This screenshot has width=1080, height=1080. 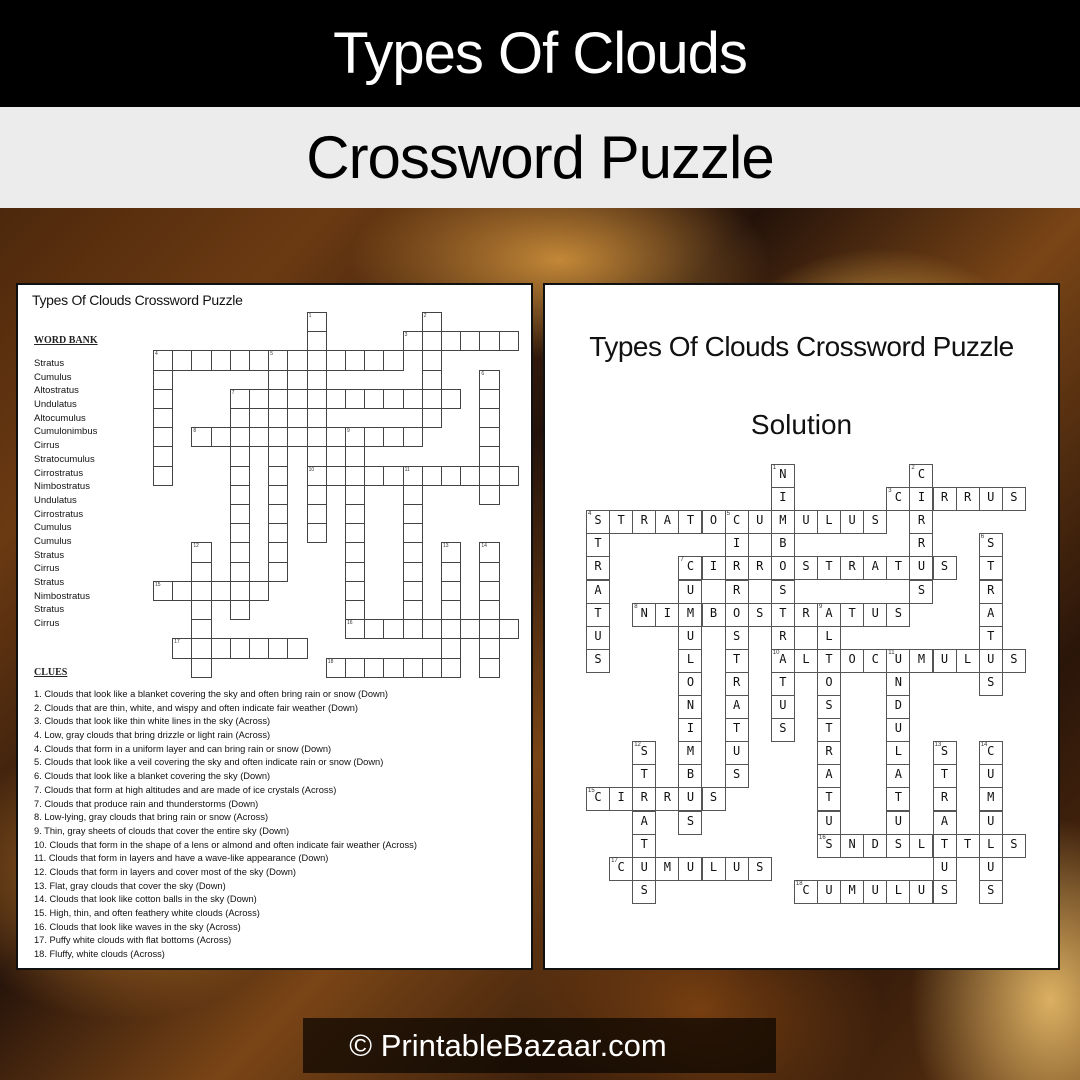 I want to click on crossword-cell: 13, so click(x=451, y=552).